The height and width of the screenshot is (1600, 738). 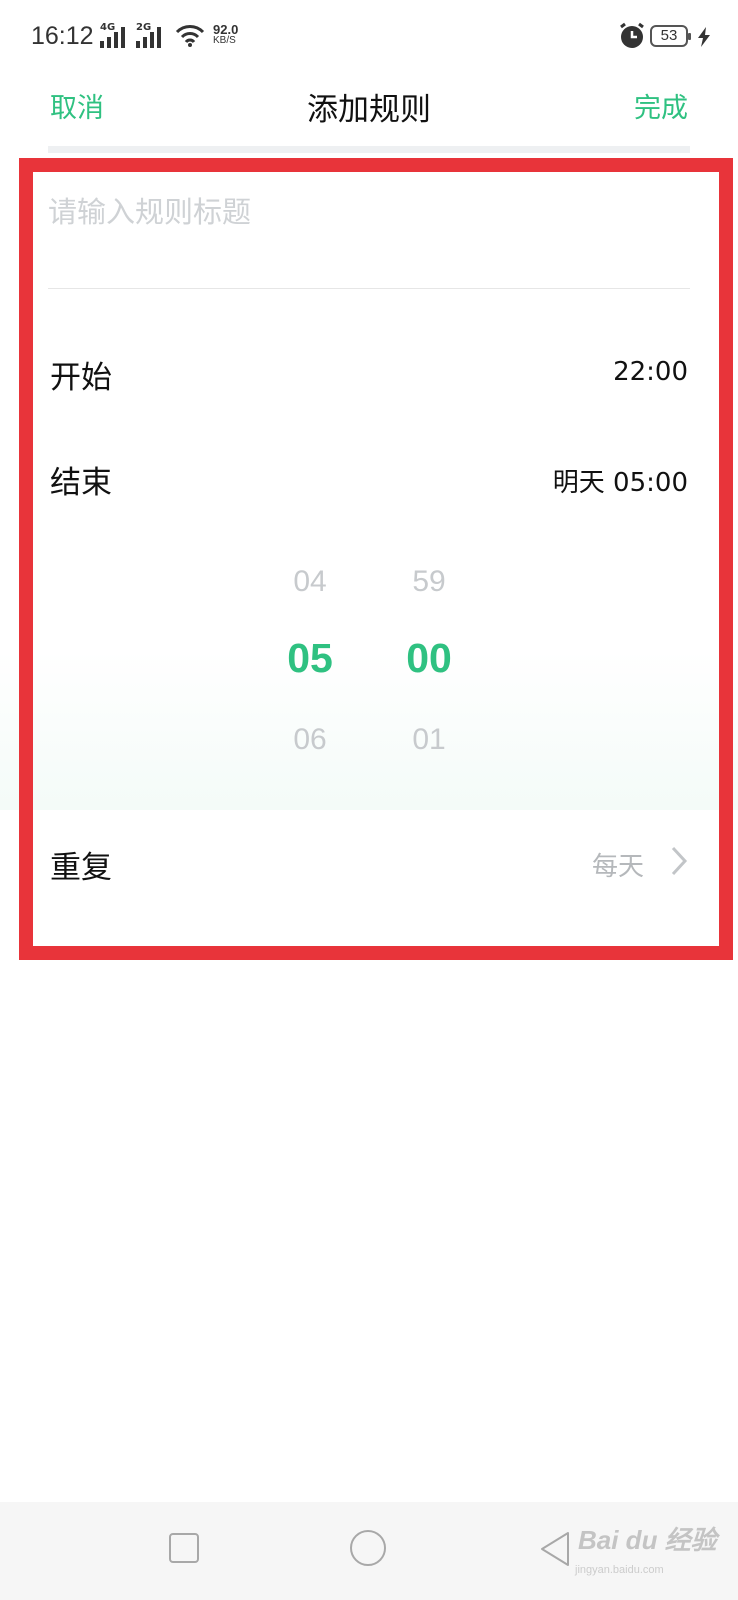 I want to click on divider, so click(x=369, y=288).